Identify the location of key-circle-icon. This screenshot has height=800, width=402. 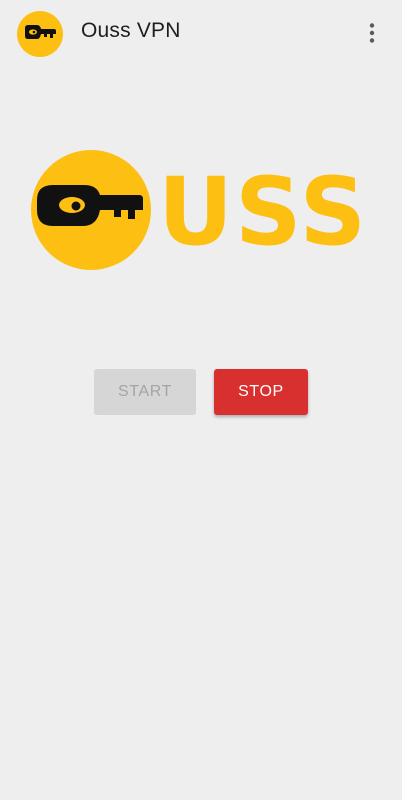
(91, 210).